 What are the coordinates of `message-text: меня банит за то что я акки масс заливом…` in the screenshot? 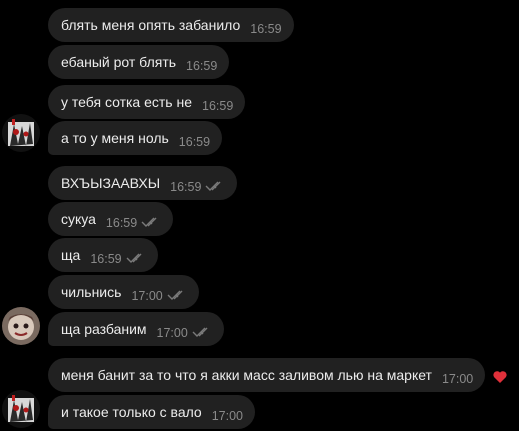 It's located at (246, 375).